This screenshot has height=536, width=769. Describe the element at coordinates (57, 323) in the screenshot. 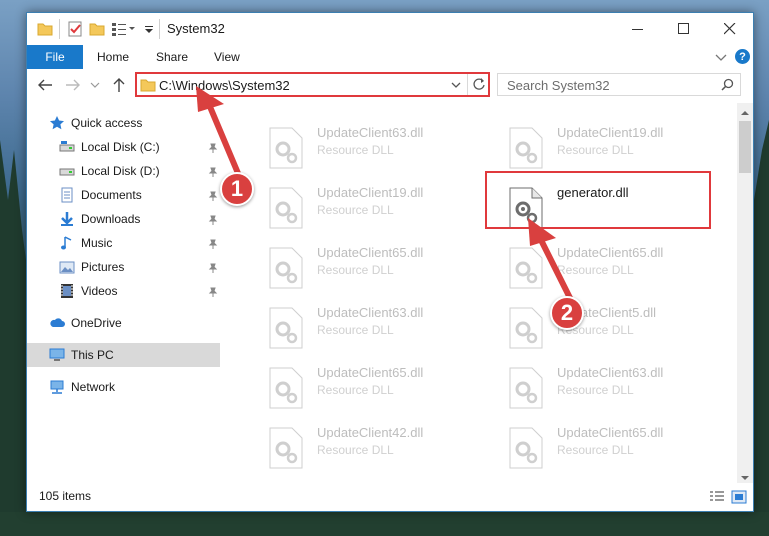

I see `cloud-icon` at that location.